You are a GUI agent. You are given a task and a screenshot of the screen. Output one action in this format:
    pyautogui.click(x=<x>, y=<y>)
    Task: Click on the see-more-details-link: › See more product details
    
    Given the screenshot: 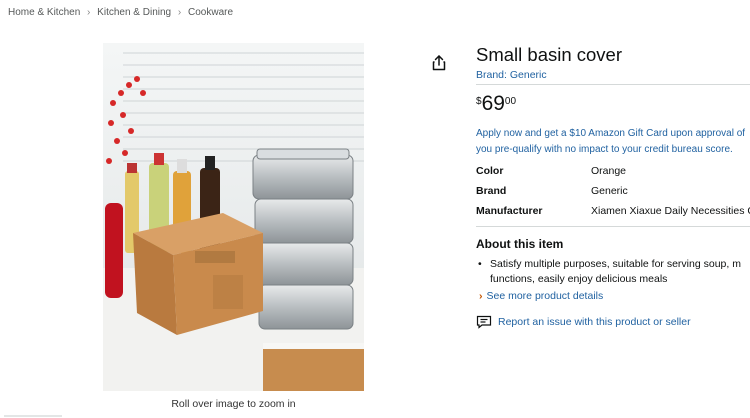 What is the action you would take?
    pyautogui.click(x=541, y=296)
    